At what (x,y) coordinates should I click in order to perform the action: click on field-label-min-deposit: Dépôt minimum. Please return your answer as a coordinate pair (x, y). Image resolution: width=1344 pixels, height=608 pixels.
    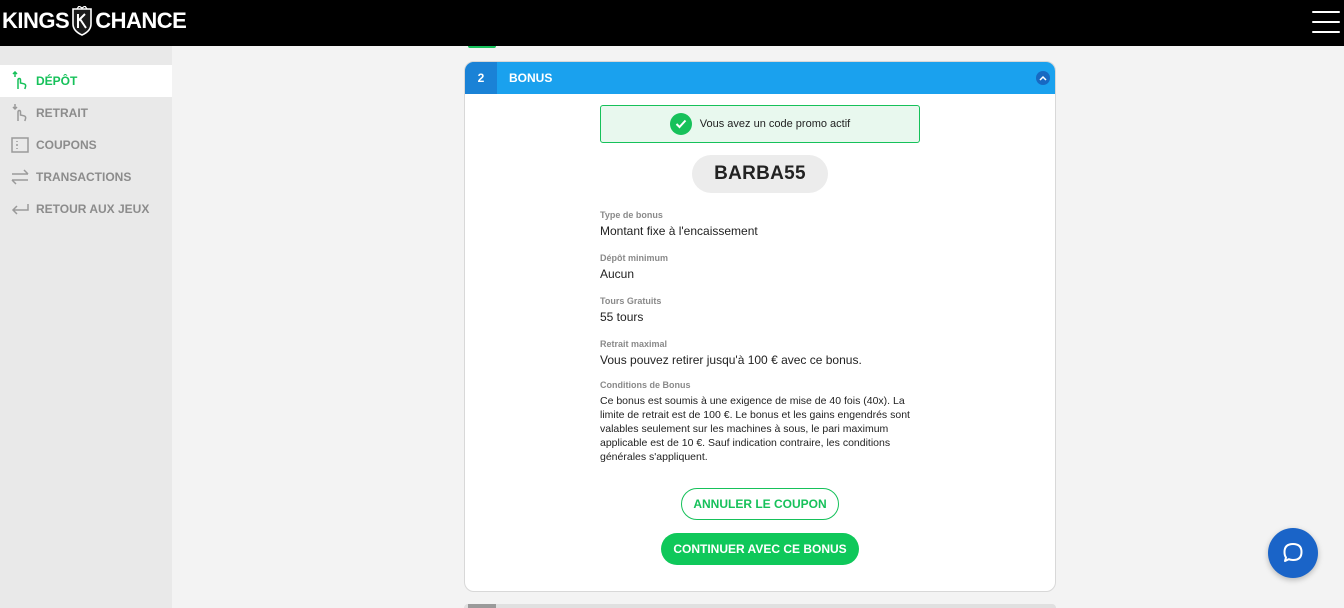
    Looking at the image, I should click on (634, 258).